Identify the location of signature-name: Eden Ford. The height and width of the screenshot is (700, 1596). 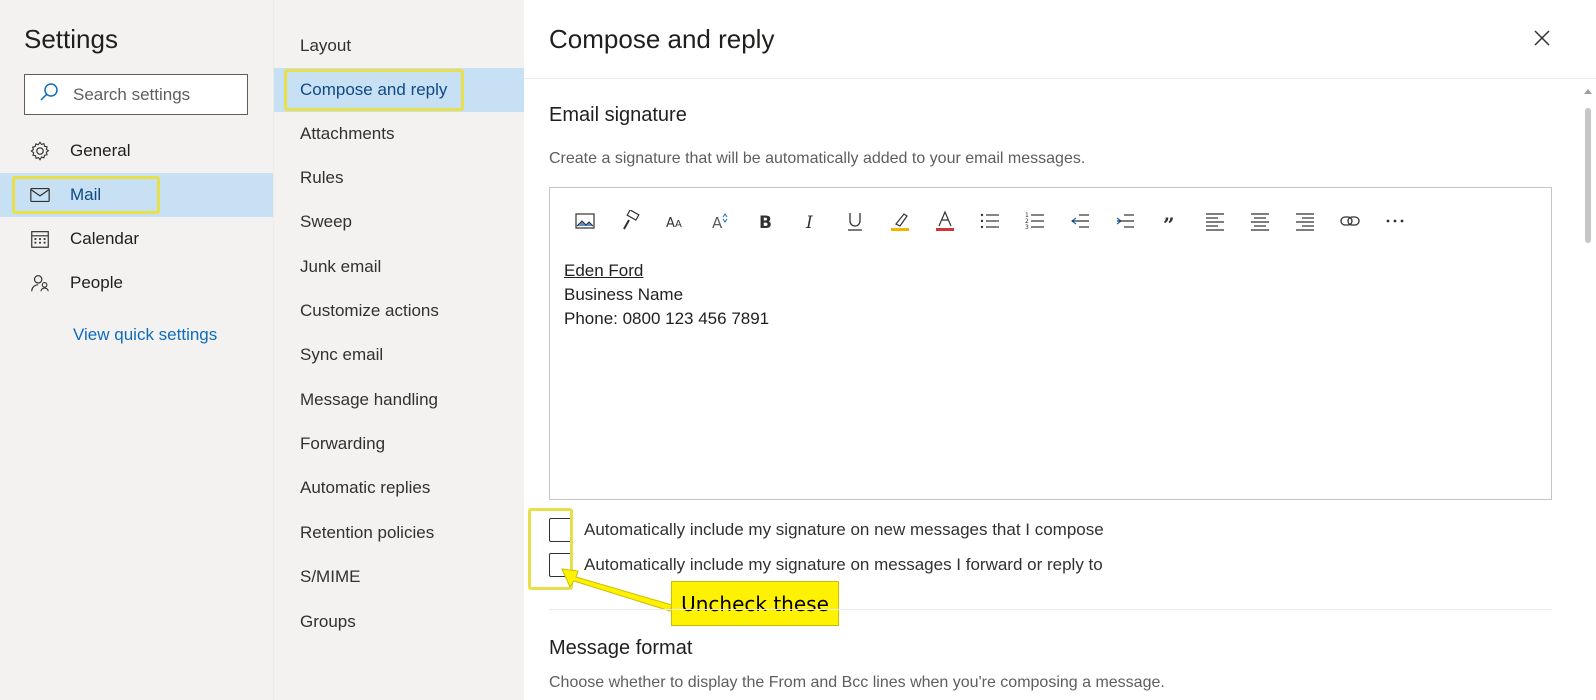
(604, 270).